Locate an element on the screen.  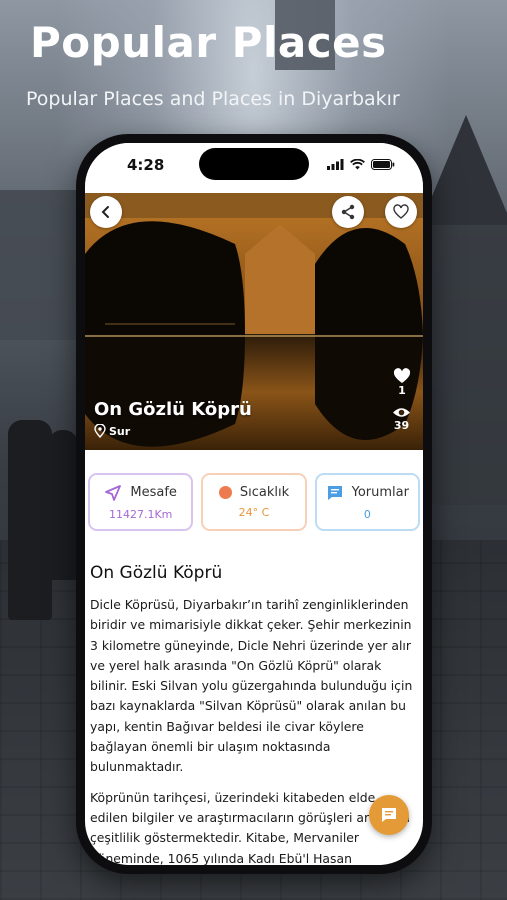
distance-label: Mesafe is located at coordinates (153, 492).